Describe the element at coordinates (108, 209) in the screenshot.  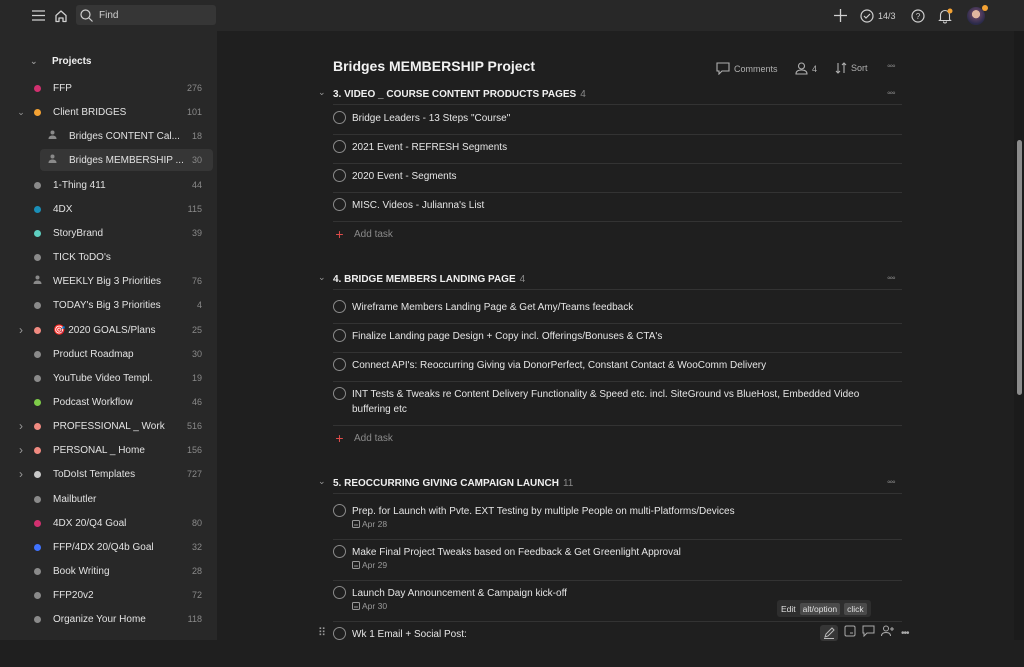
I see `sidebar-item: 4DX 115` at that location.